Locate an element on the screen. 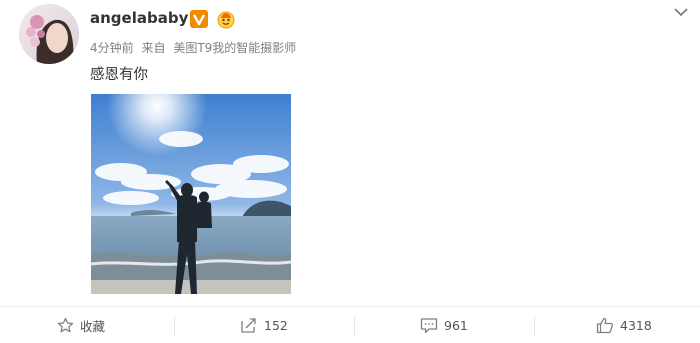 Image resolution: width=700 pixels, height=343 pixels. like-count: 4318 is located at coordinates (636, 325).